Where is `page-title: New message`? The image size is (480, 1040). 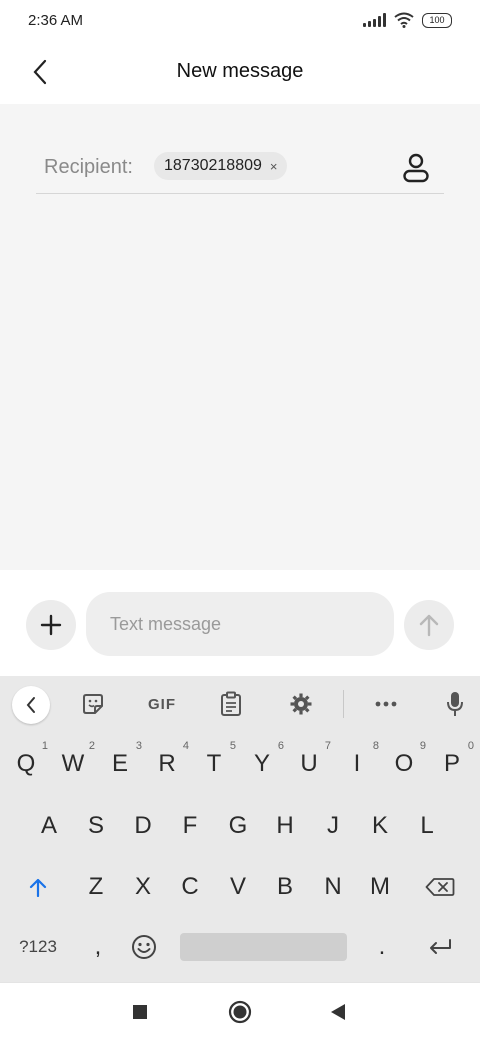 page-title: New message is located at coordinates (240, 71).